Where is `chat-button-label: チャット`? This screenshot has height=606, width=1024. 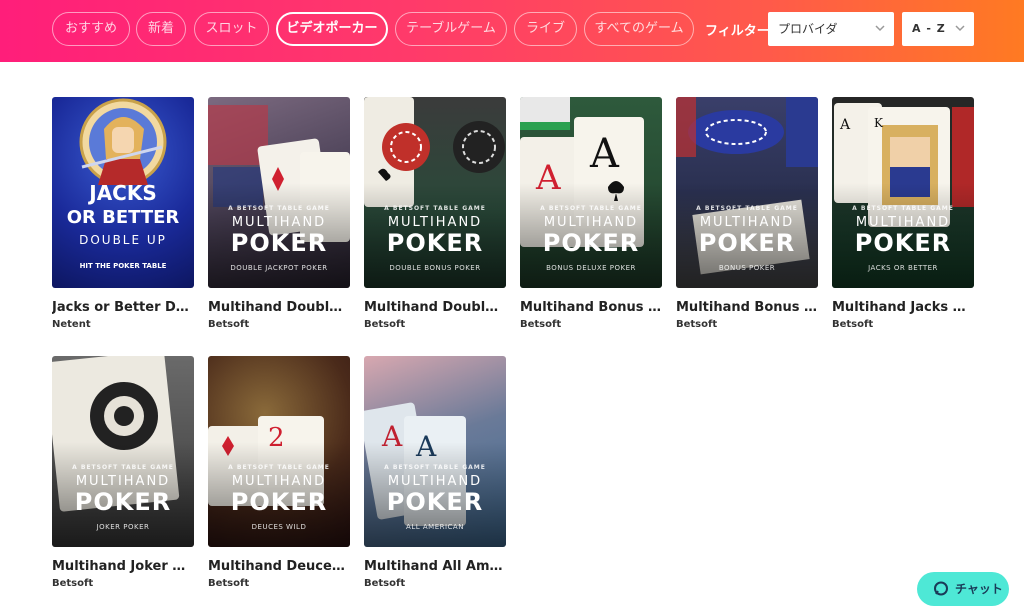
chat-button-label: チャット is located at coordinates (979, 589).